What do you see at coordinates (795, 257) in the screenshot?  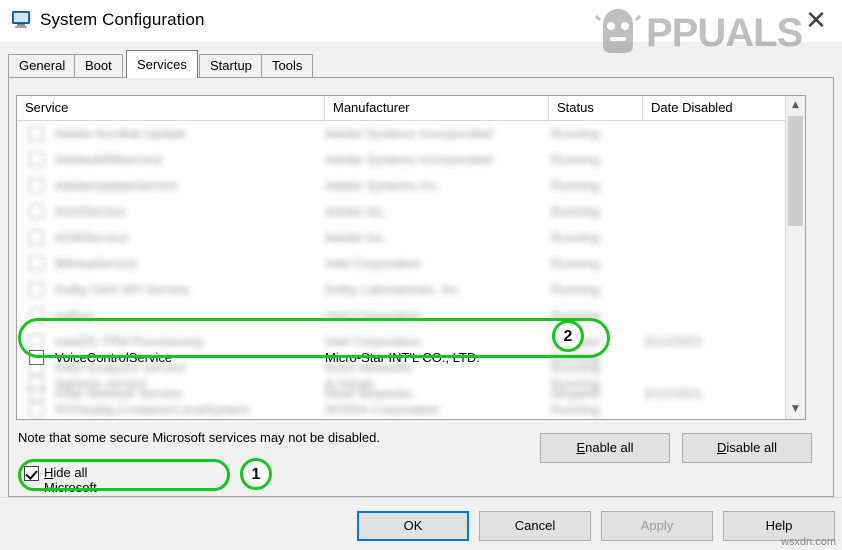 I see `vertical-scrollbar: ▲ ▼` at bounding box center [795, 257].